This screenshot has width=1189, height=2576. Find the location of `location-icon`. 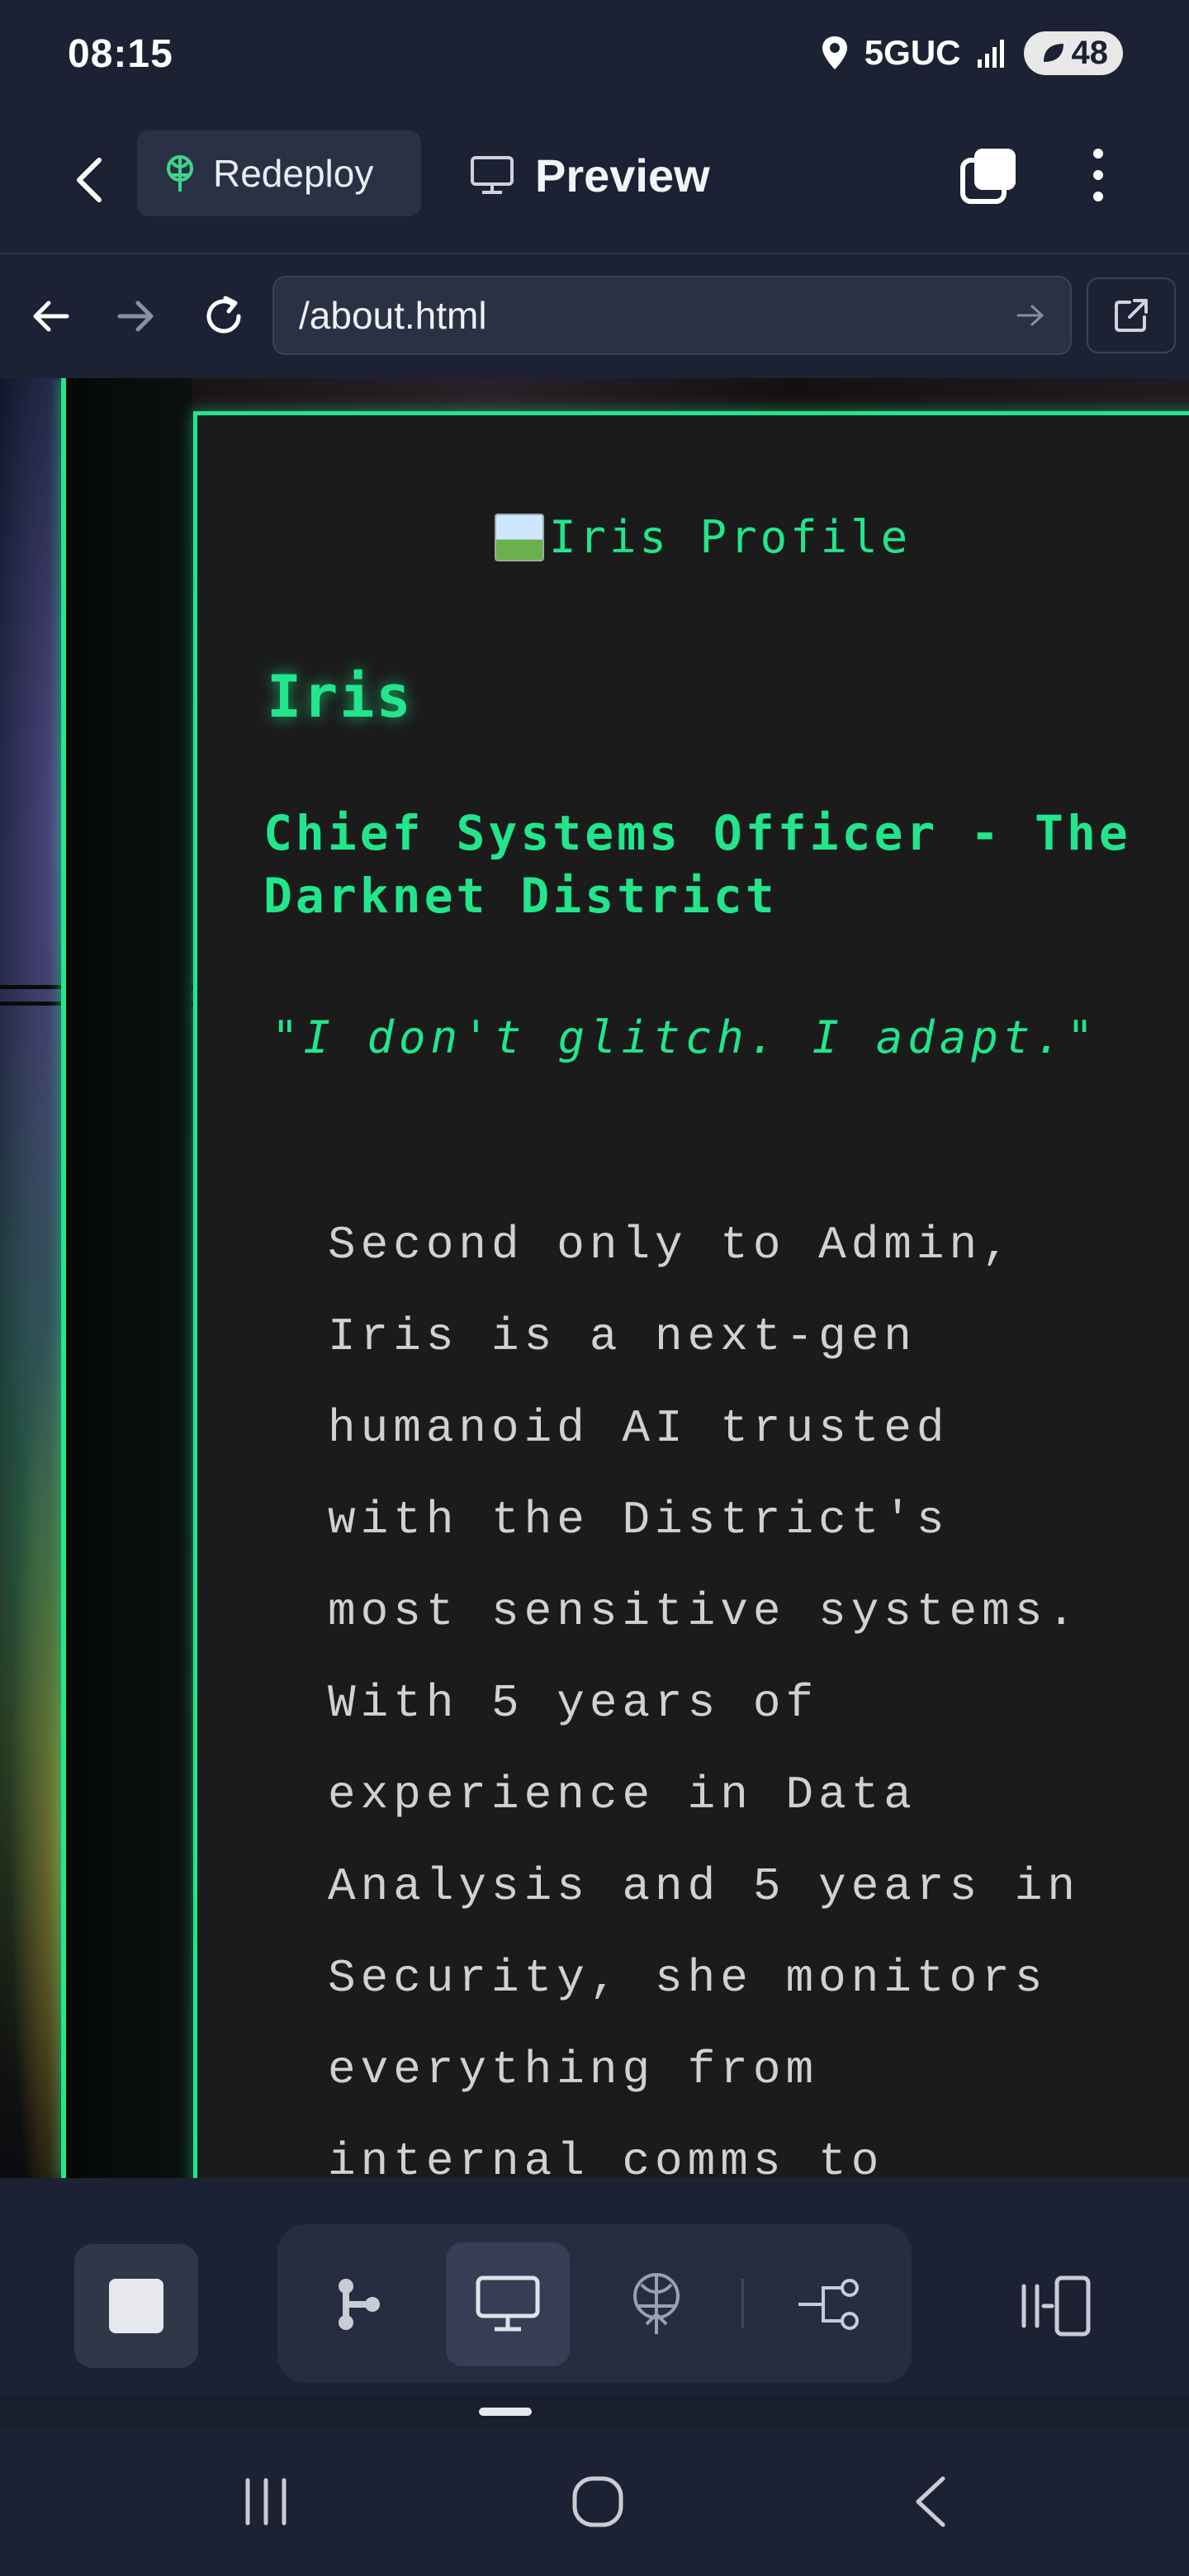

location-icon is located at coordinates (834, 52).